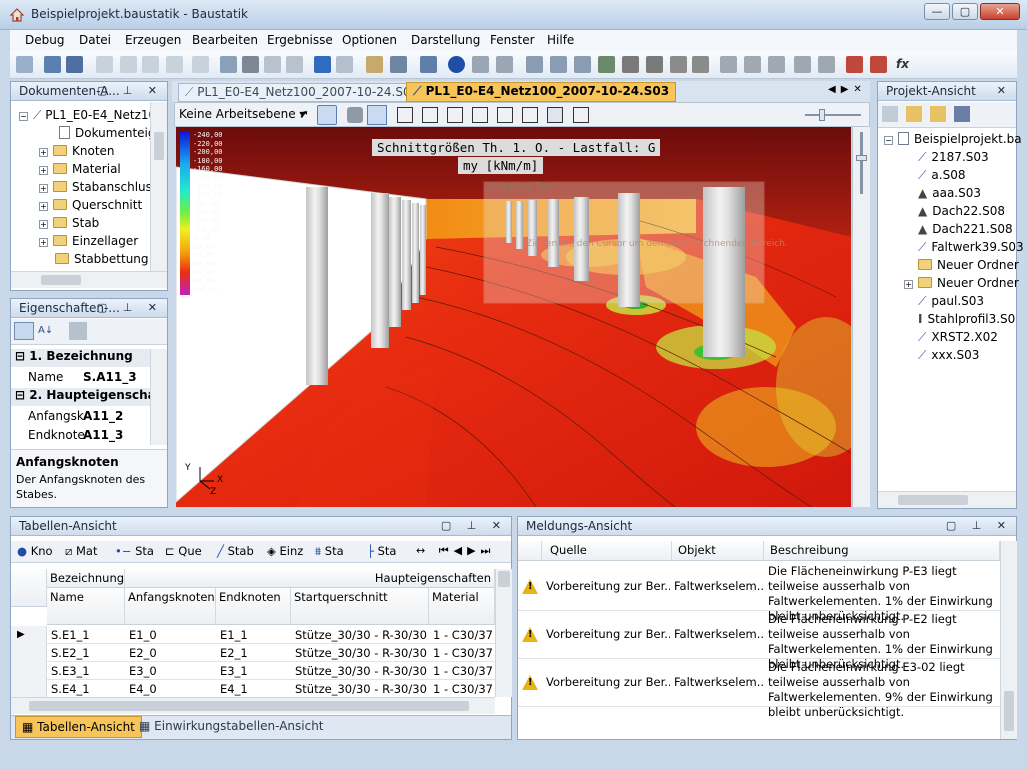  Describe the element at coordinates (253, 705) in the screenshot. I see `table-horizontal-scrollbar` at that location.